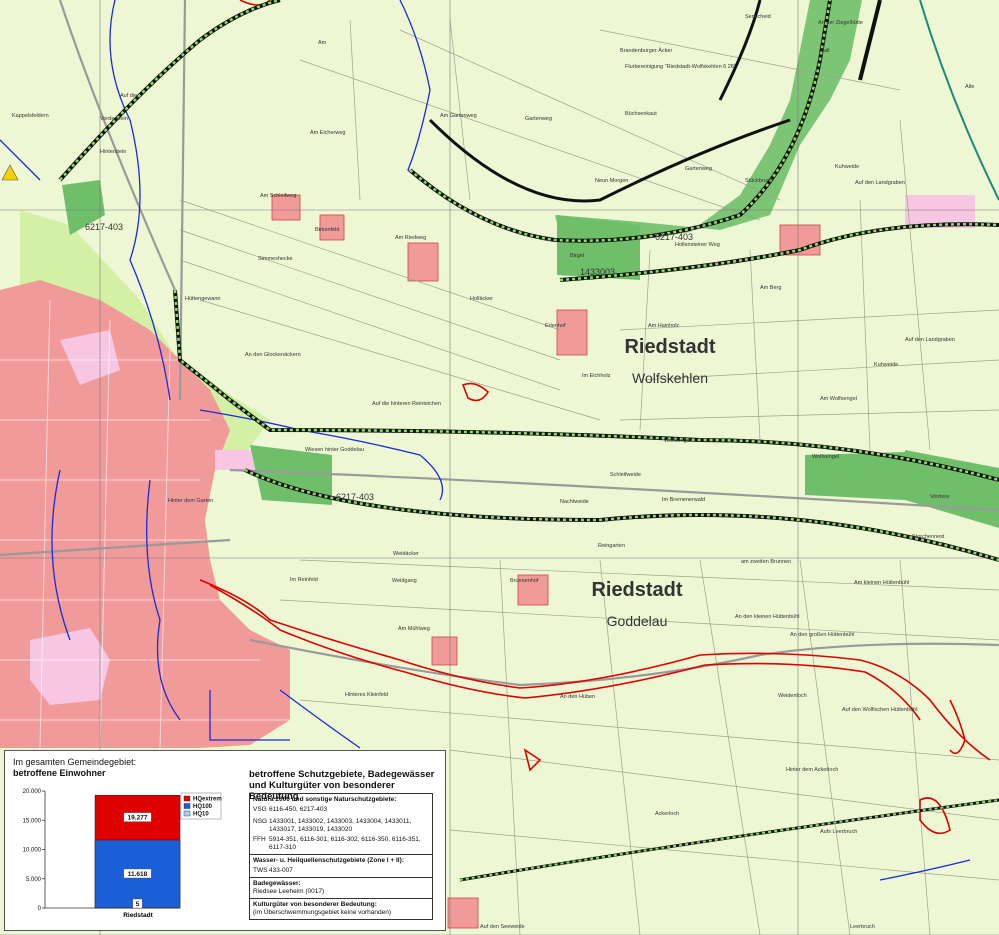  Describe the element at coordinates (366, 695) in the screenshot. I see `field-name-label: Hinteres Kleinfeld` at that location.